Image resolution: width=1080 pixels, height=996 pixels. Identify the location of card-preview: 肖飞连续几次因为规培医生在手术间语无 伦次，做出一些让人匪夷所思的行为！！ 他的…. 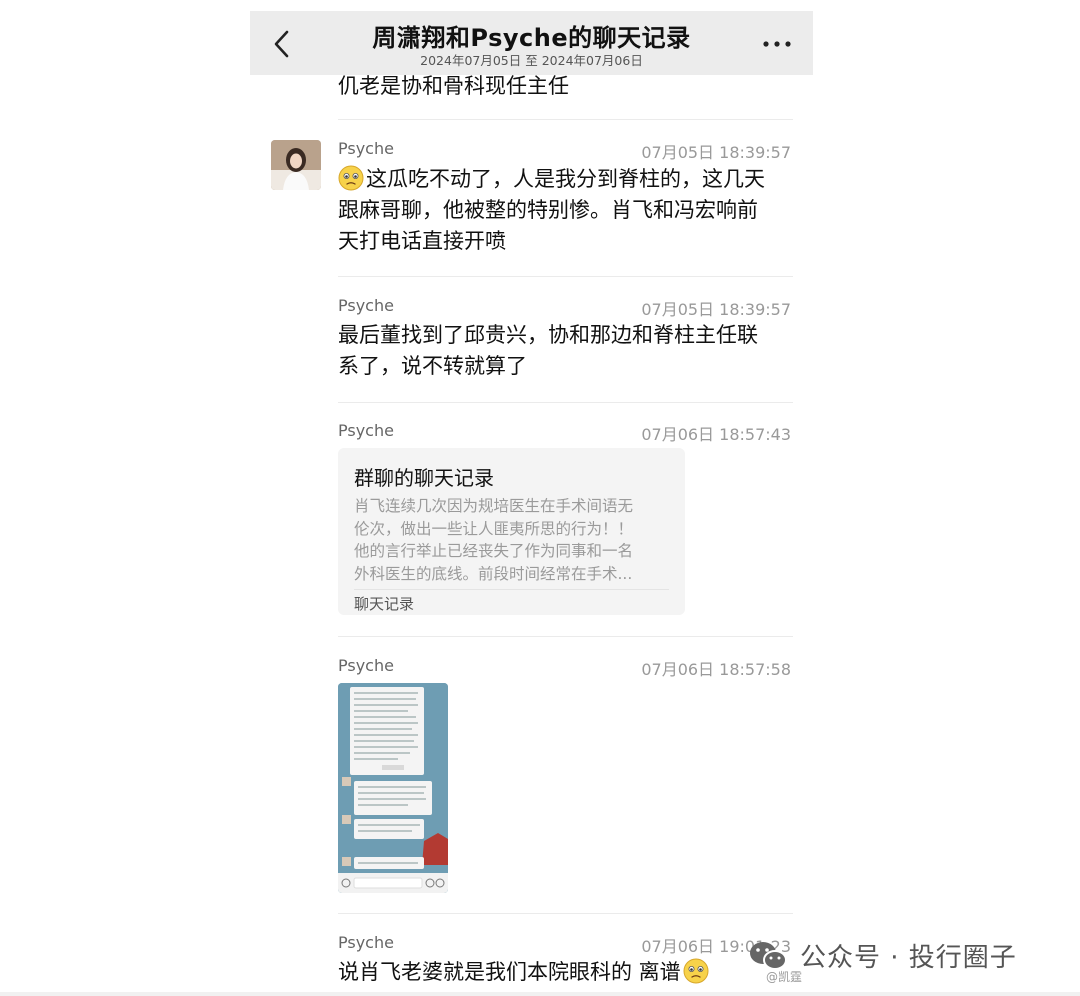
(513, 540).